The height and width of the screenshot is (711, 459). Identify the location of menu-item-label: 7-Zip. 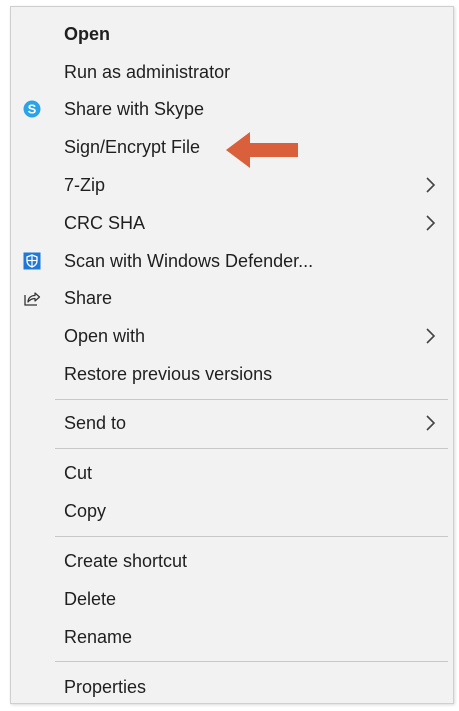
(85, 185).